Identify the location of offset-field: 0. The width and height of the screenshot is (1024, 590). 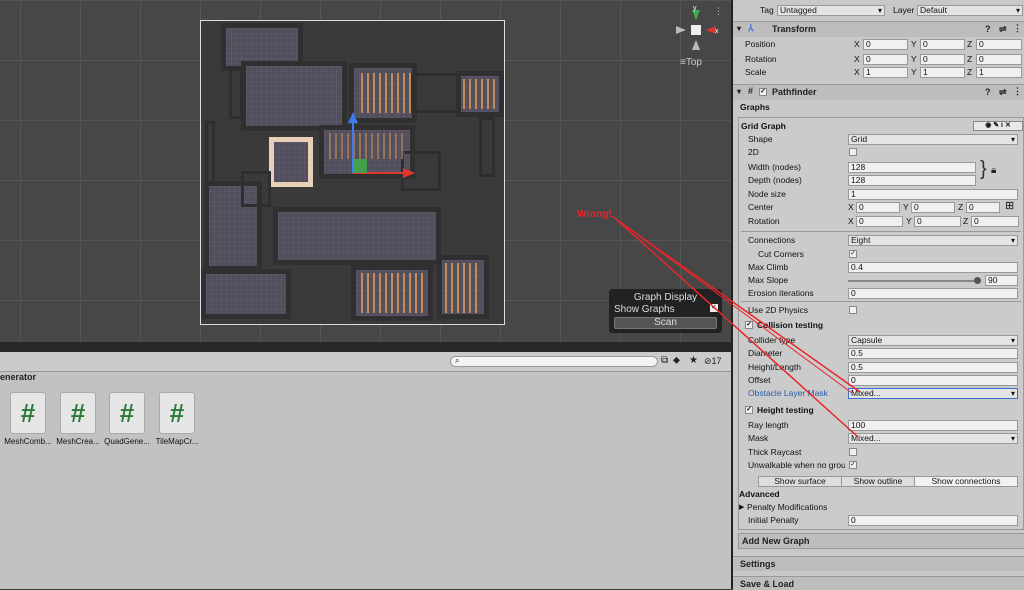
(933, 380).